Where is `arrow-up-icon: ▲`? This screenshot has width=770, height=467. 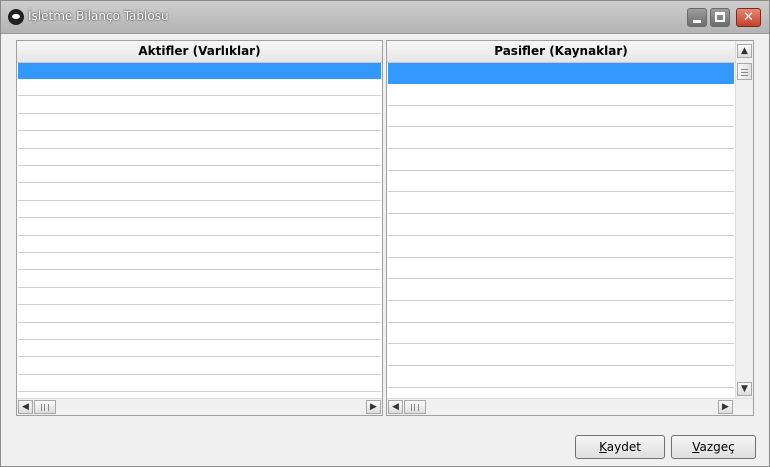
arrow-up-icon: ▲ is located at coordinates (744, 51).